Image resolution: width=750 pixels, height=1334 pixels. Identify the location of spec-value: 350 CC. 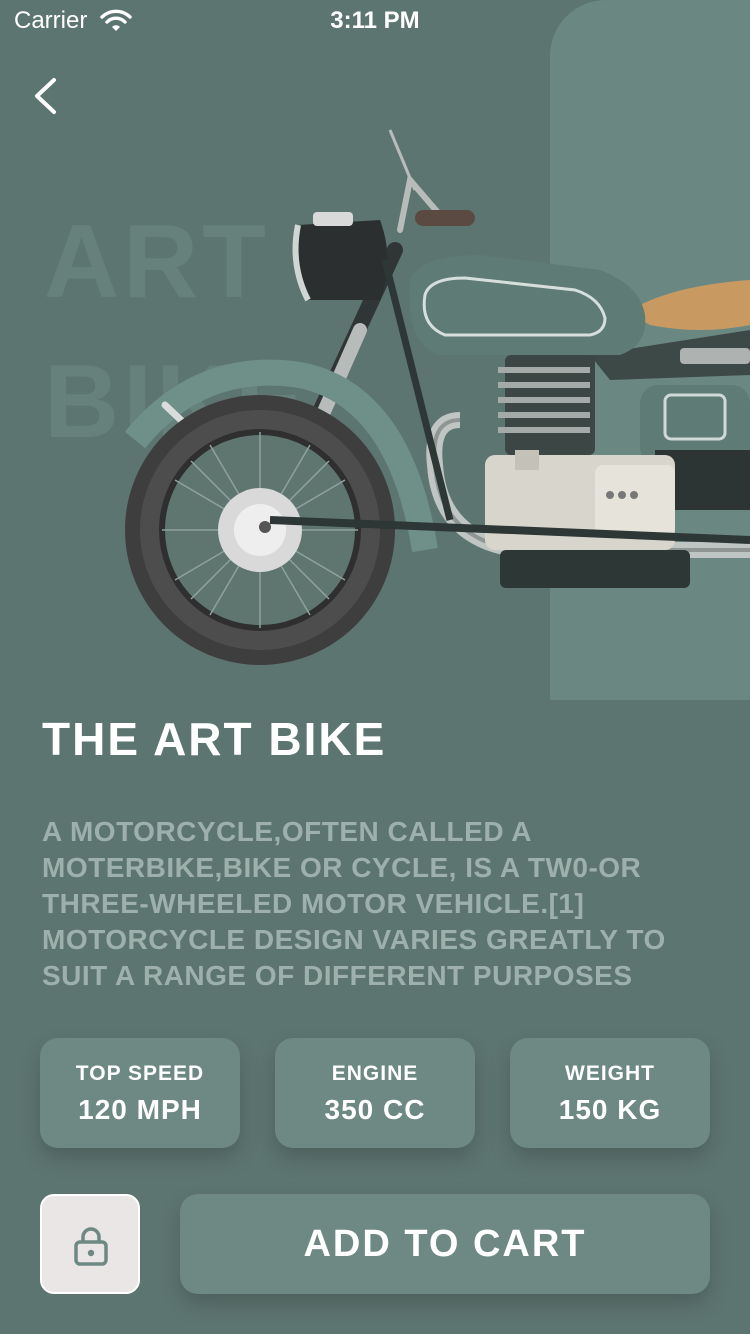
(375, 1109).